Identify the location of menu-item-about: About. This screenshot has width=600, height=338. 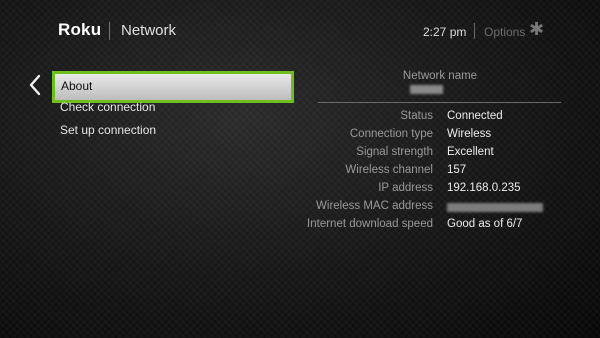
(173, 87).